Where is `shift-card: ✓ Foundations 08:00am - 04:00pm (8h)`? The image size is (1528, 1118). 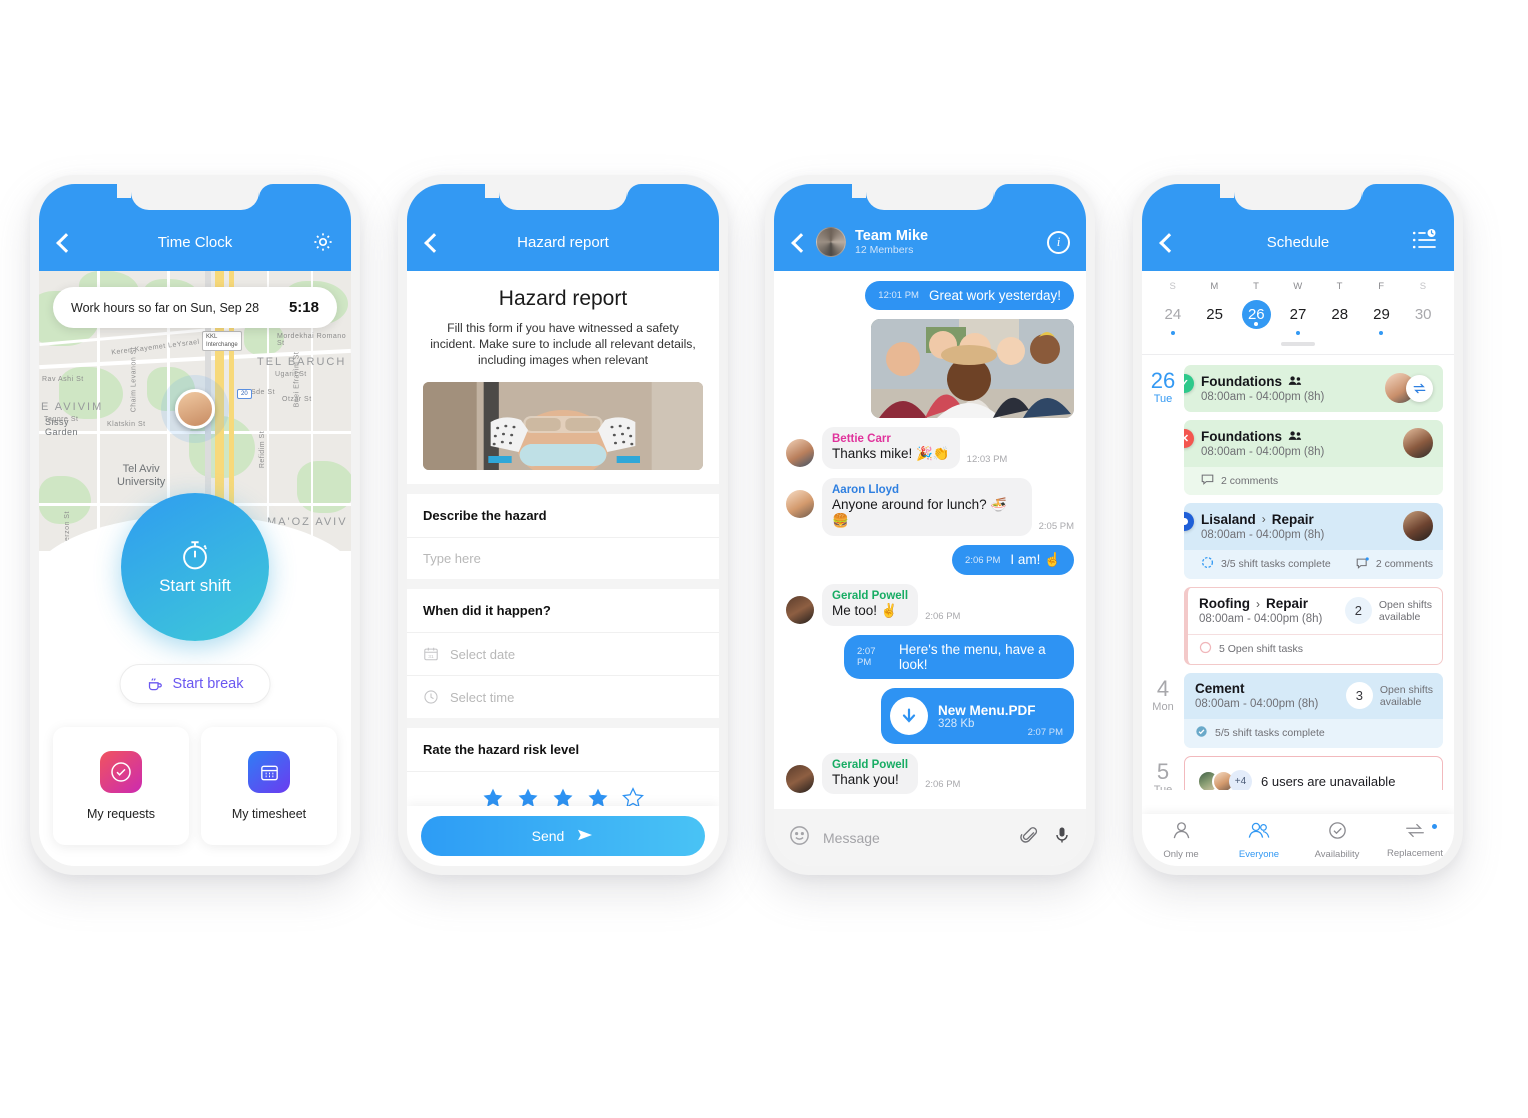 shift-card: ✓ Foundations 08:00am - 04:00pm (8h) is located at coordinates (1313, 388).